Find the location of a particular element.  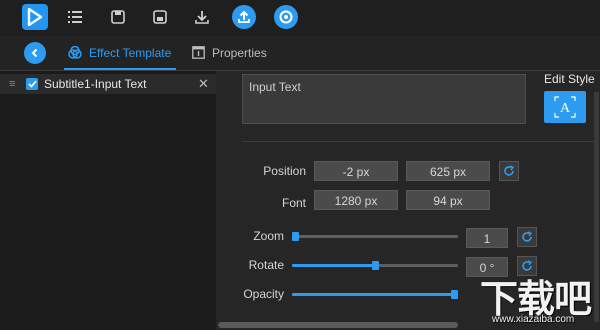

properties-icon is located at coordinates (198, 54).